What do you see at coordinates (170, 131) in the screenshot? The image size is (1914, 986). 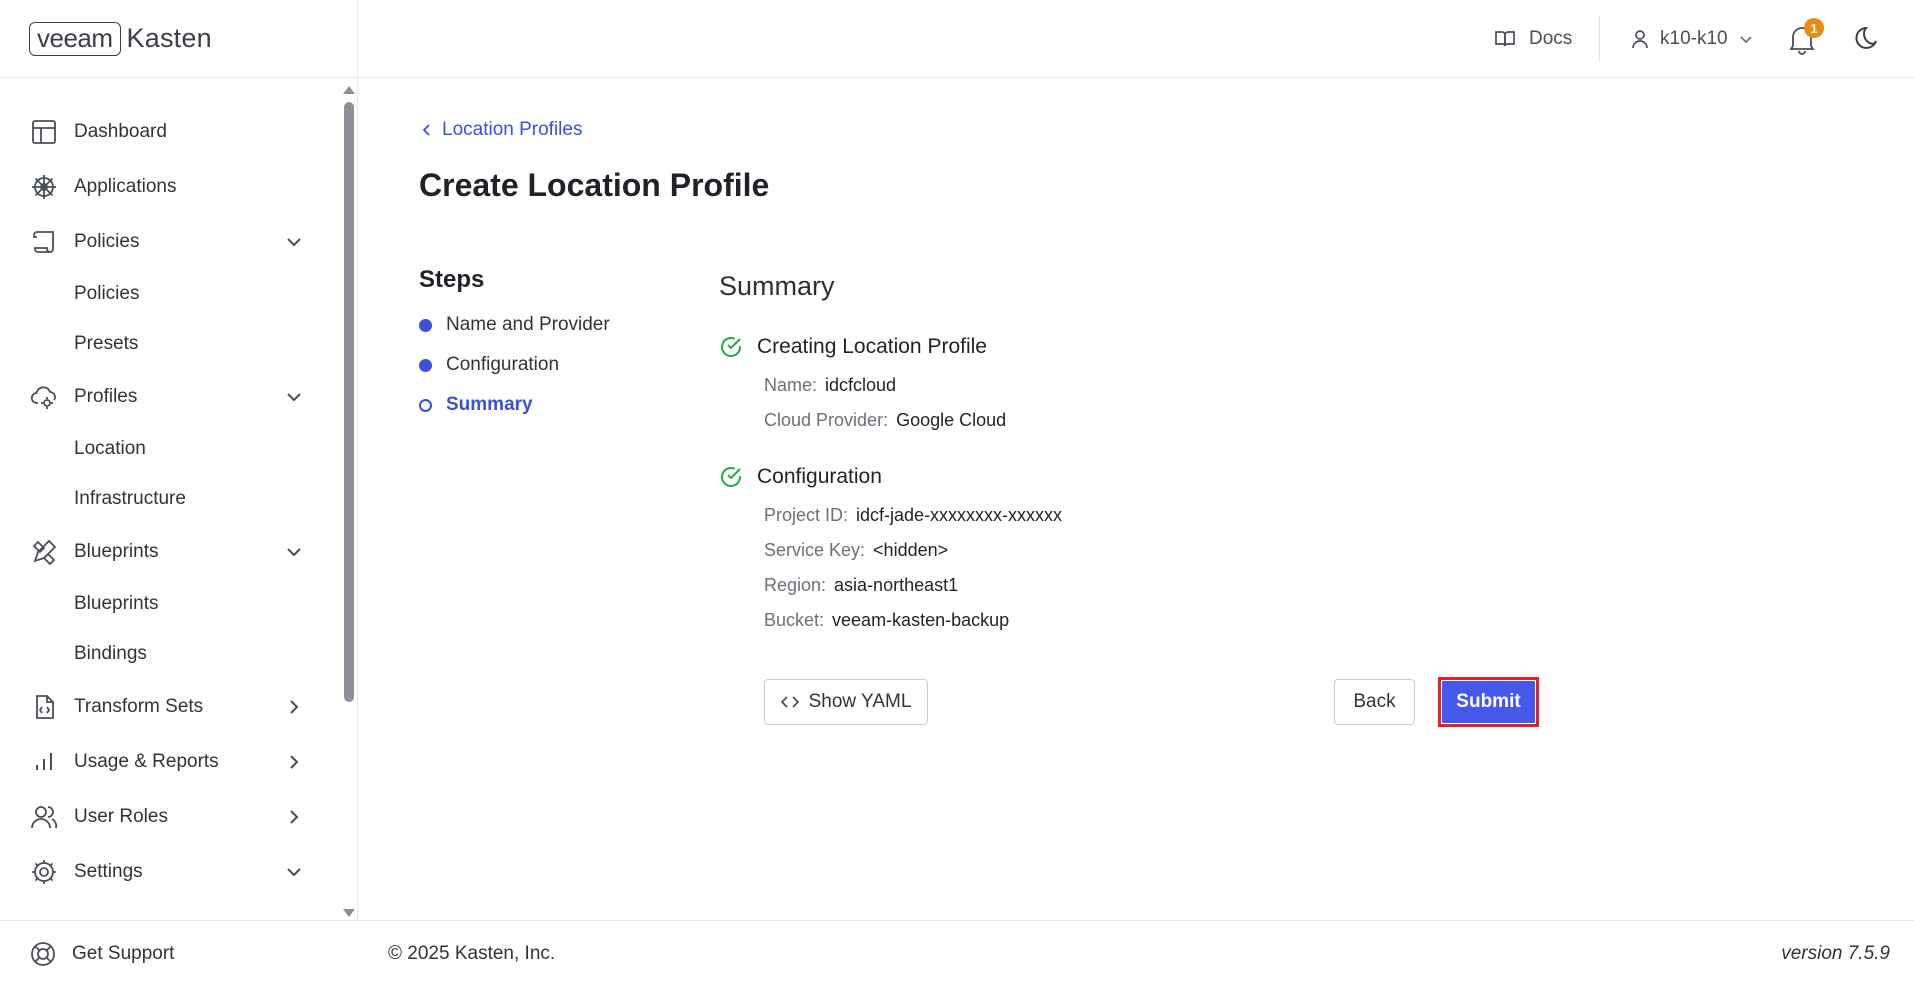 I see `sidebar-item-dashboard: Dashboard` at bounding box center [170, 131].